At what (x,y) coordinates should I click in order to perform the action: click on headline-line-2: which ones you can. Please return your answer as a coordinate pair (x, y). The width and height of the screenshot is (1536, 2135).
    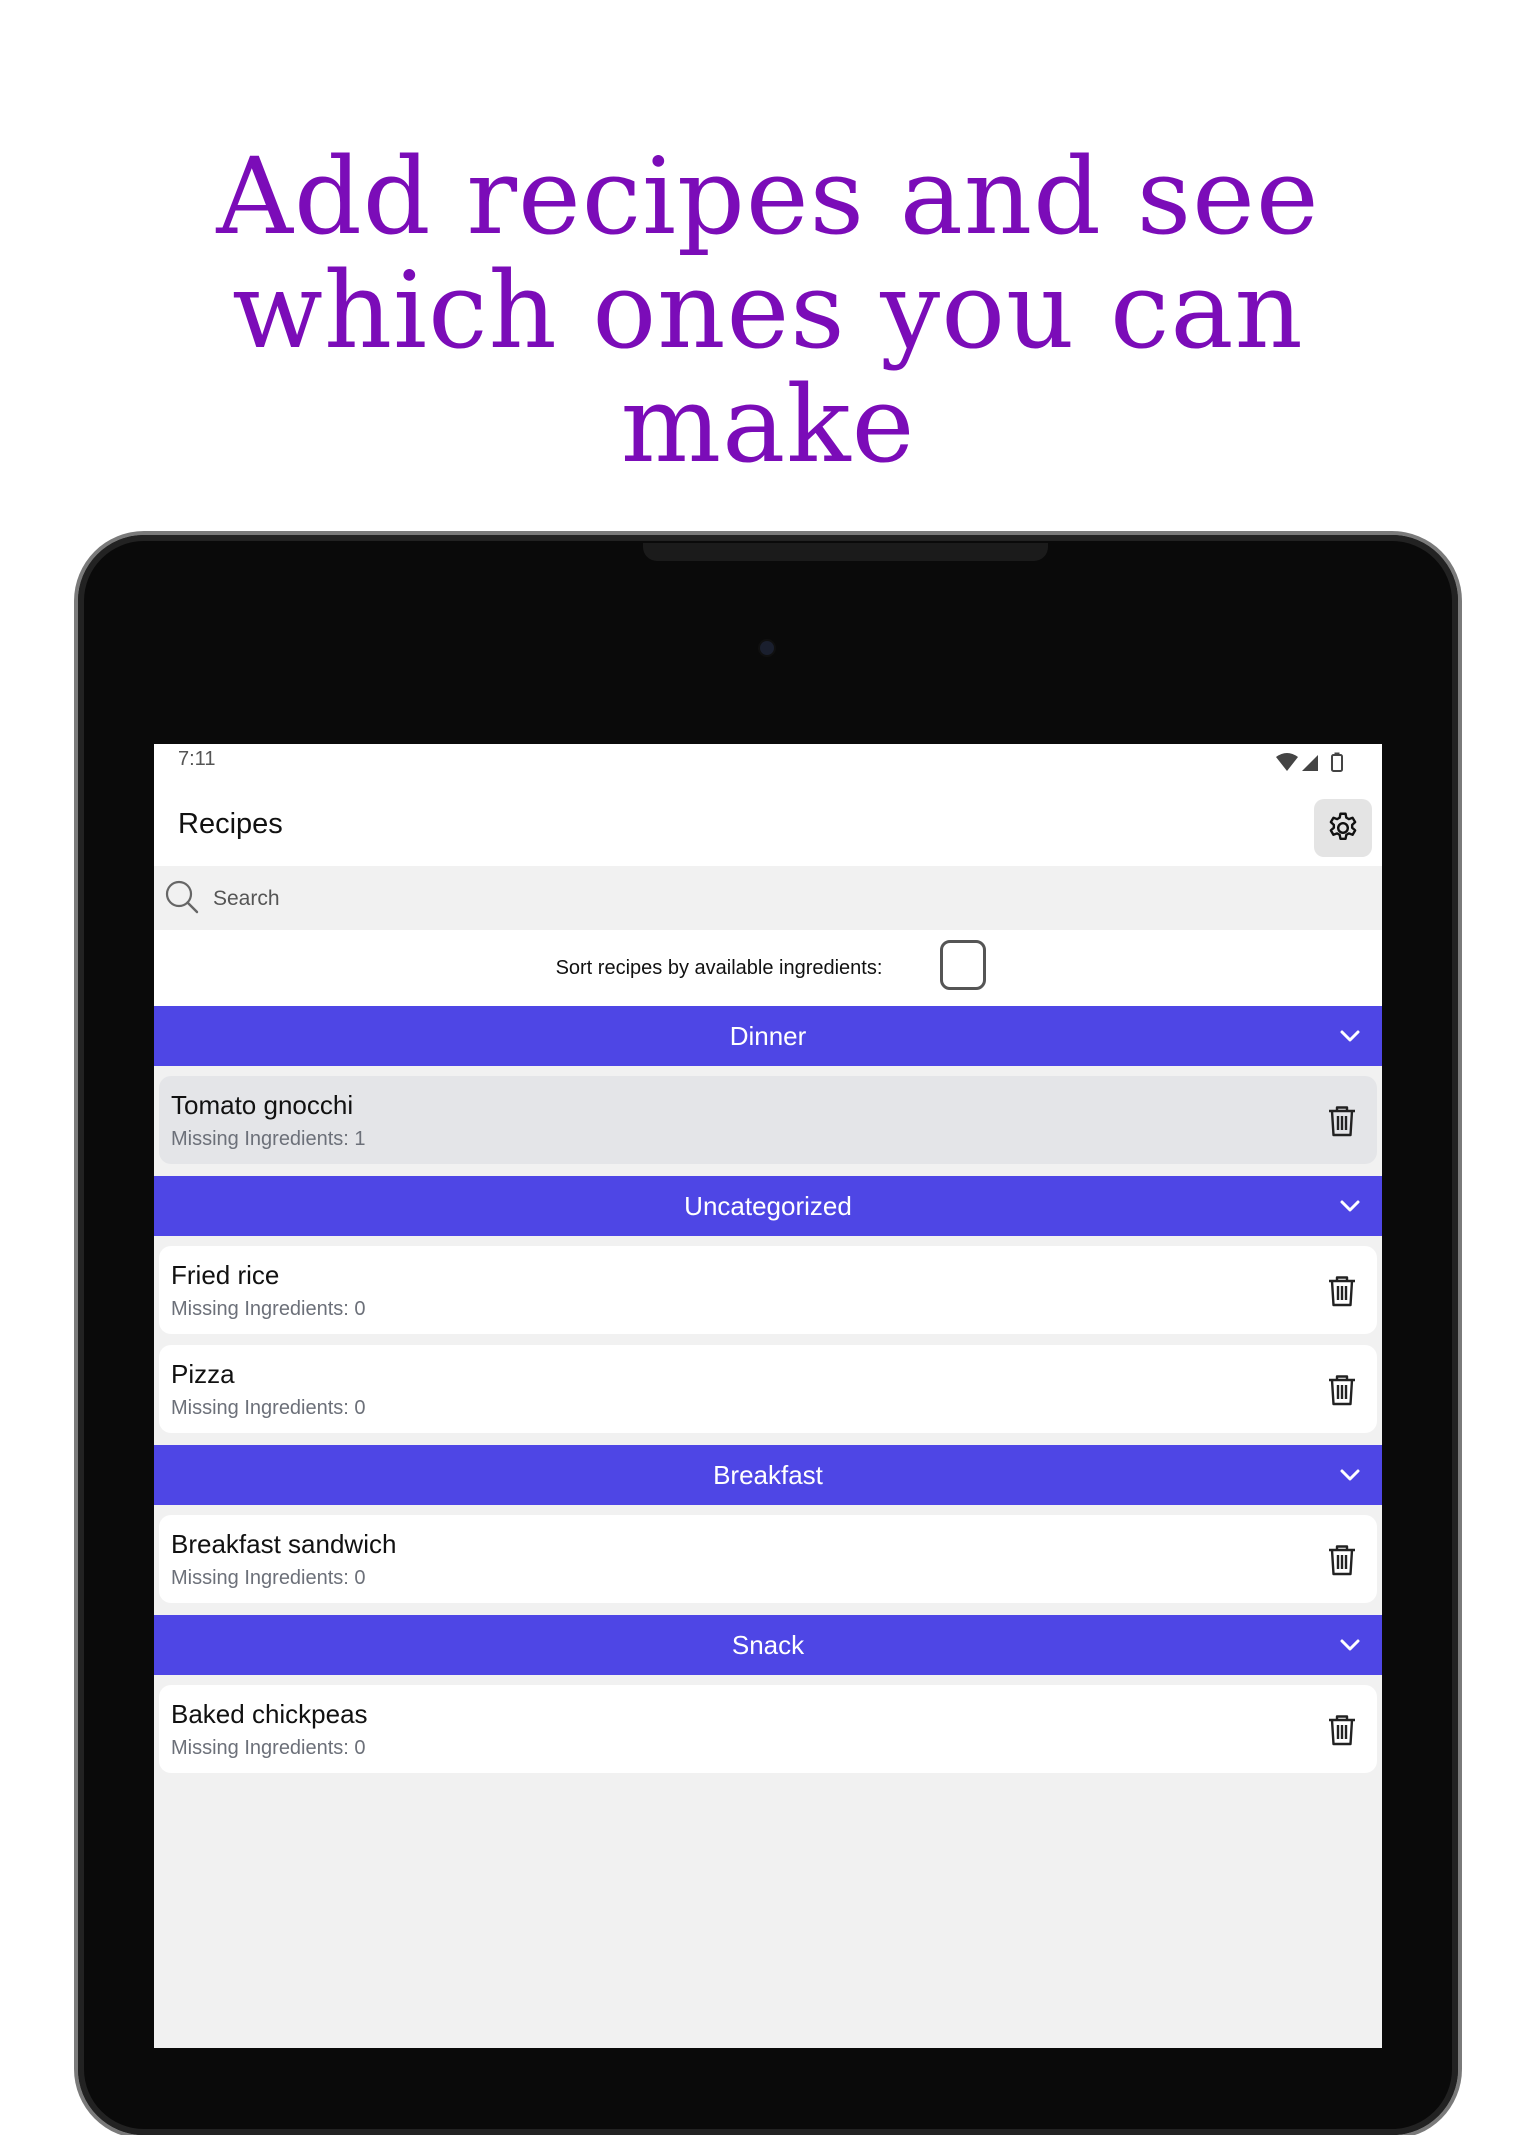
    Looking at the image, I should click on (768, 310).